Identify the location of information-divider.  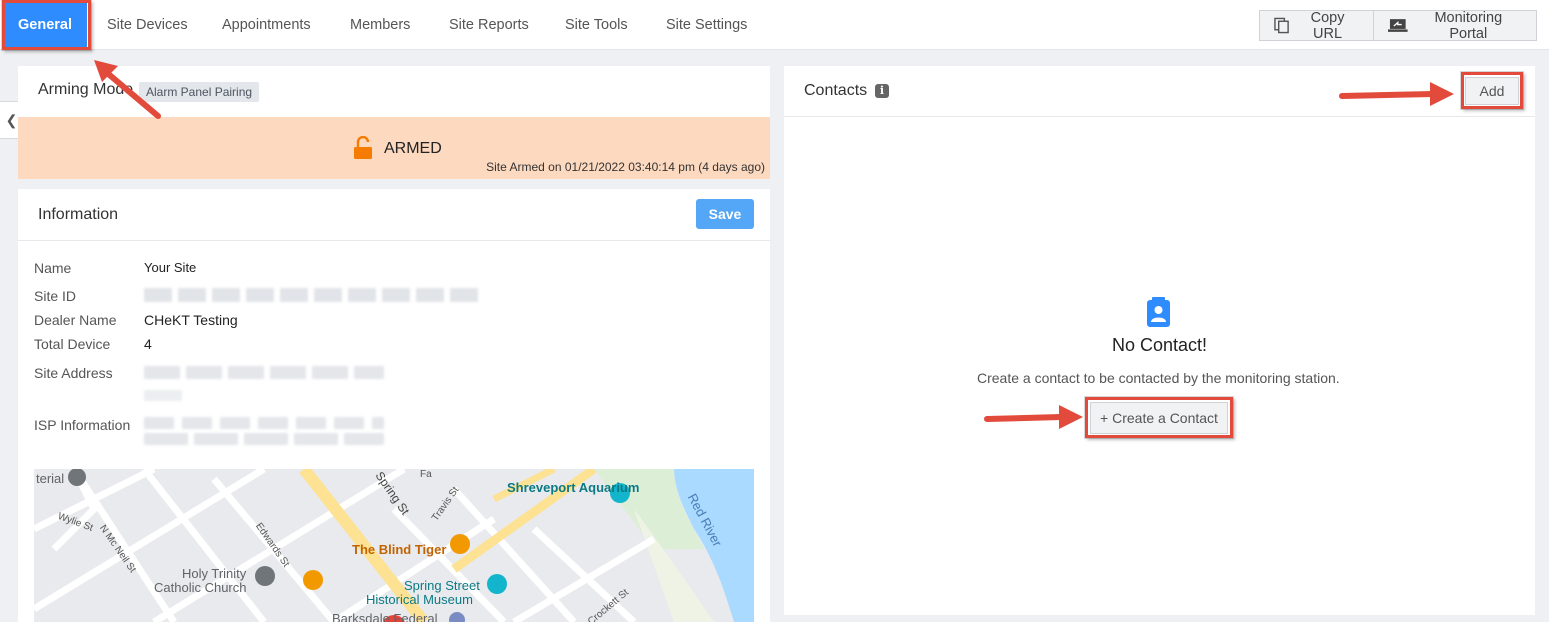
(394, 240).